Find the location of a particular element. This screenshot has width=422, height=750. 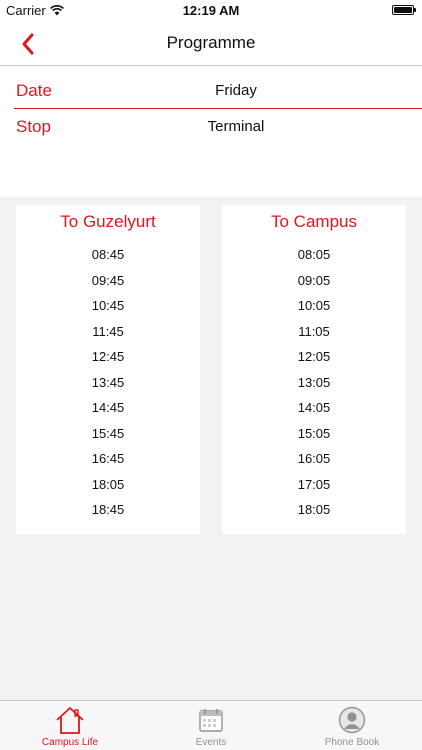

tab-campus-life: Campus Life is located at coordinates (70, 725).